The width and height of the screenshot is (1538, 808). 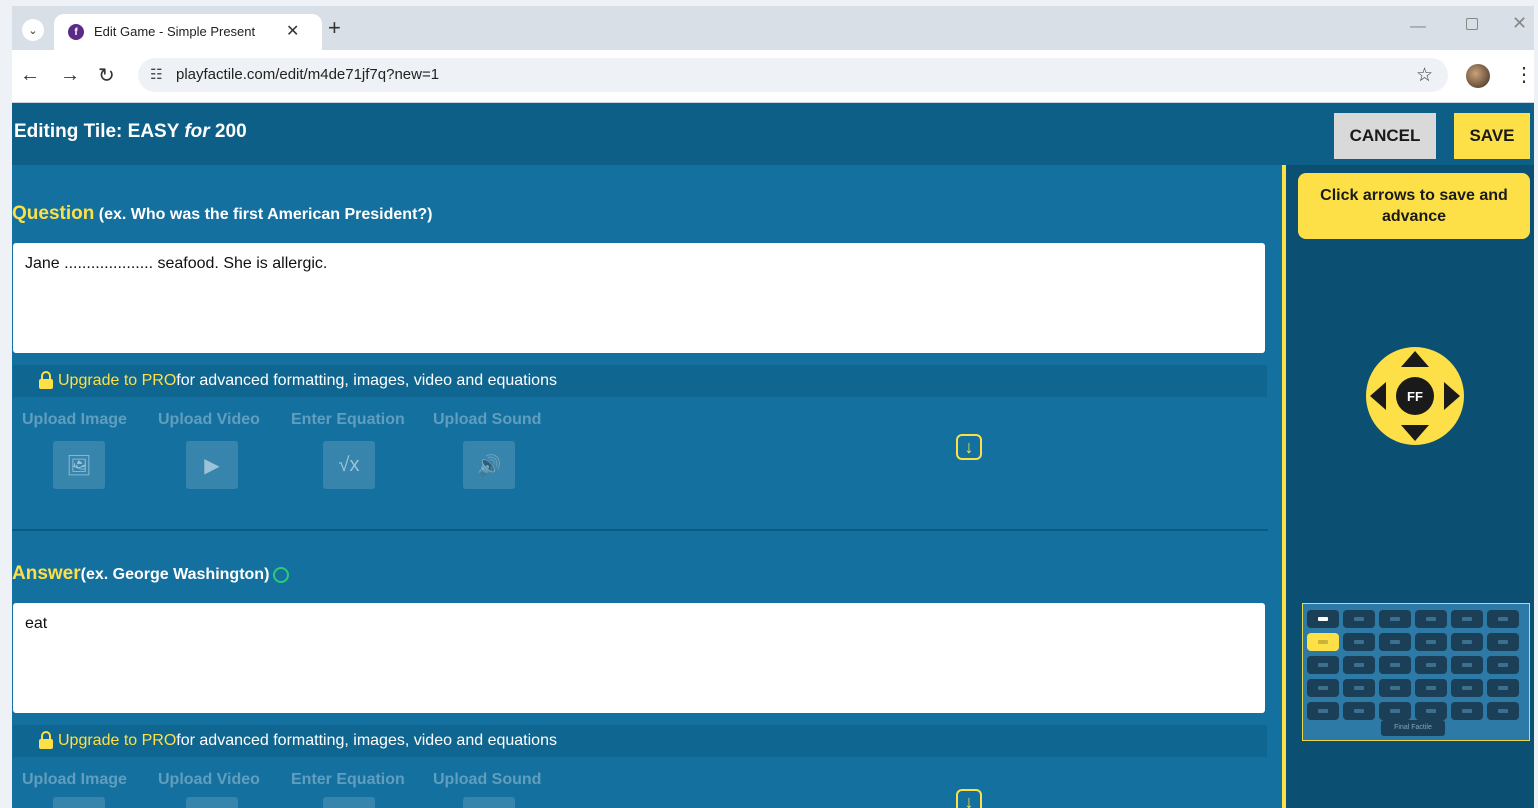 I want to click on image-icon: 🖼, so click(x=79, y=465).